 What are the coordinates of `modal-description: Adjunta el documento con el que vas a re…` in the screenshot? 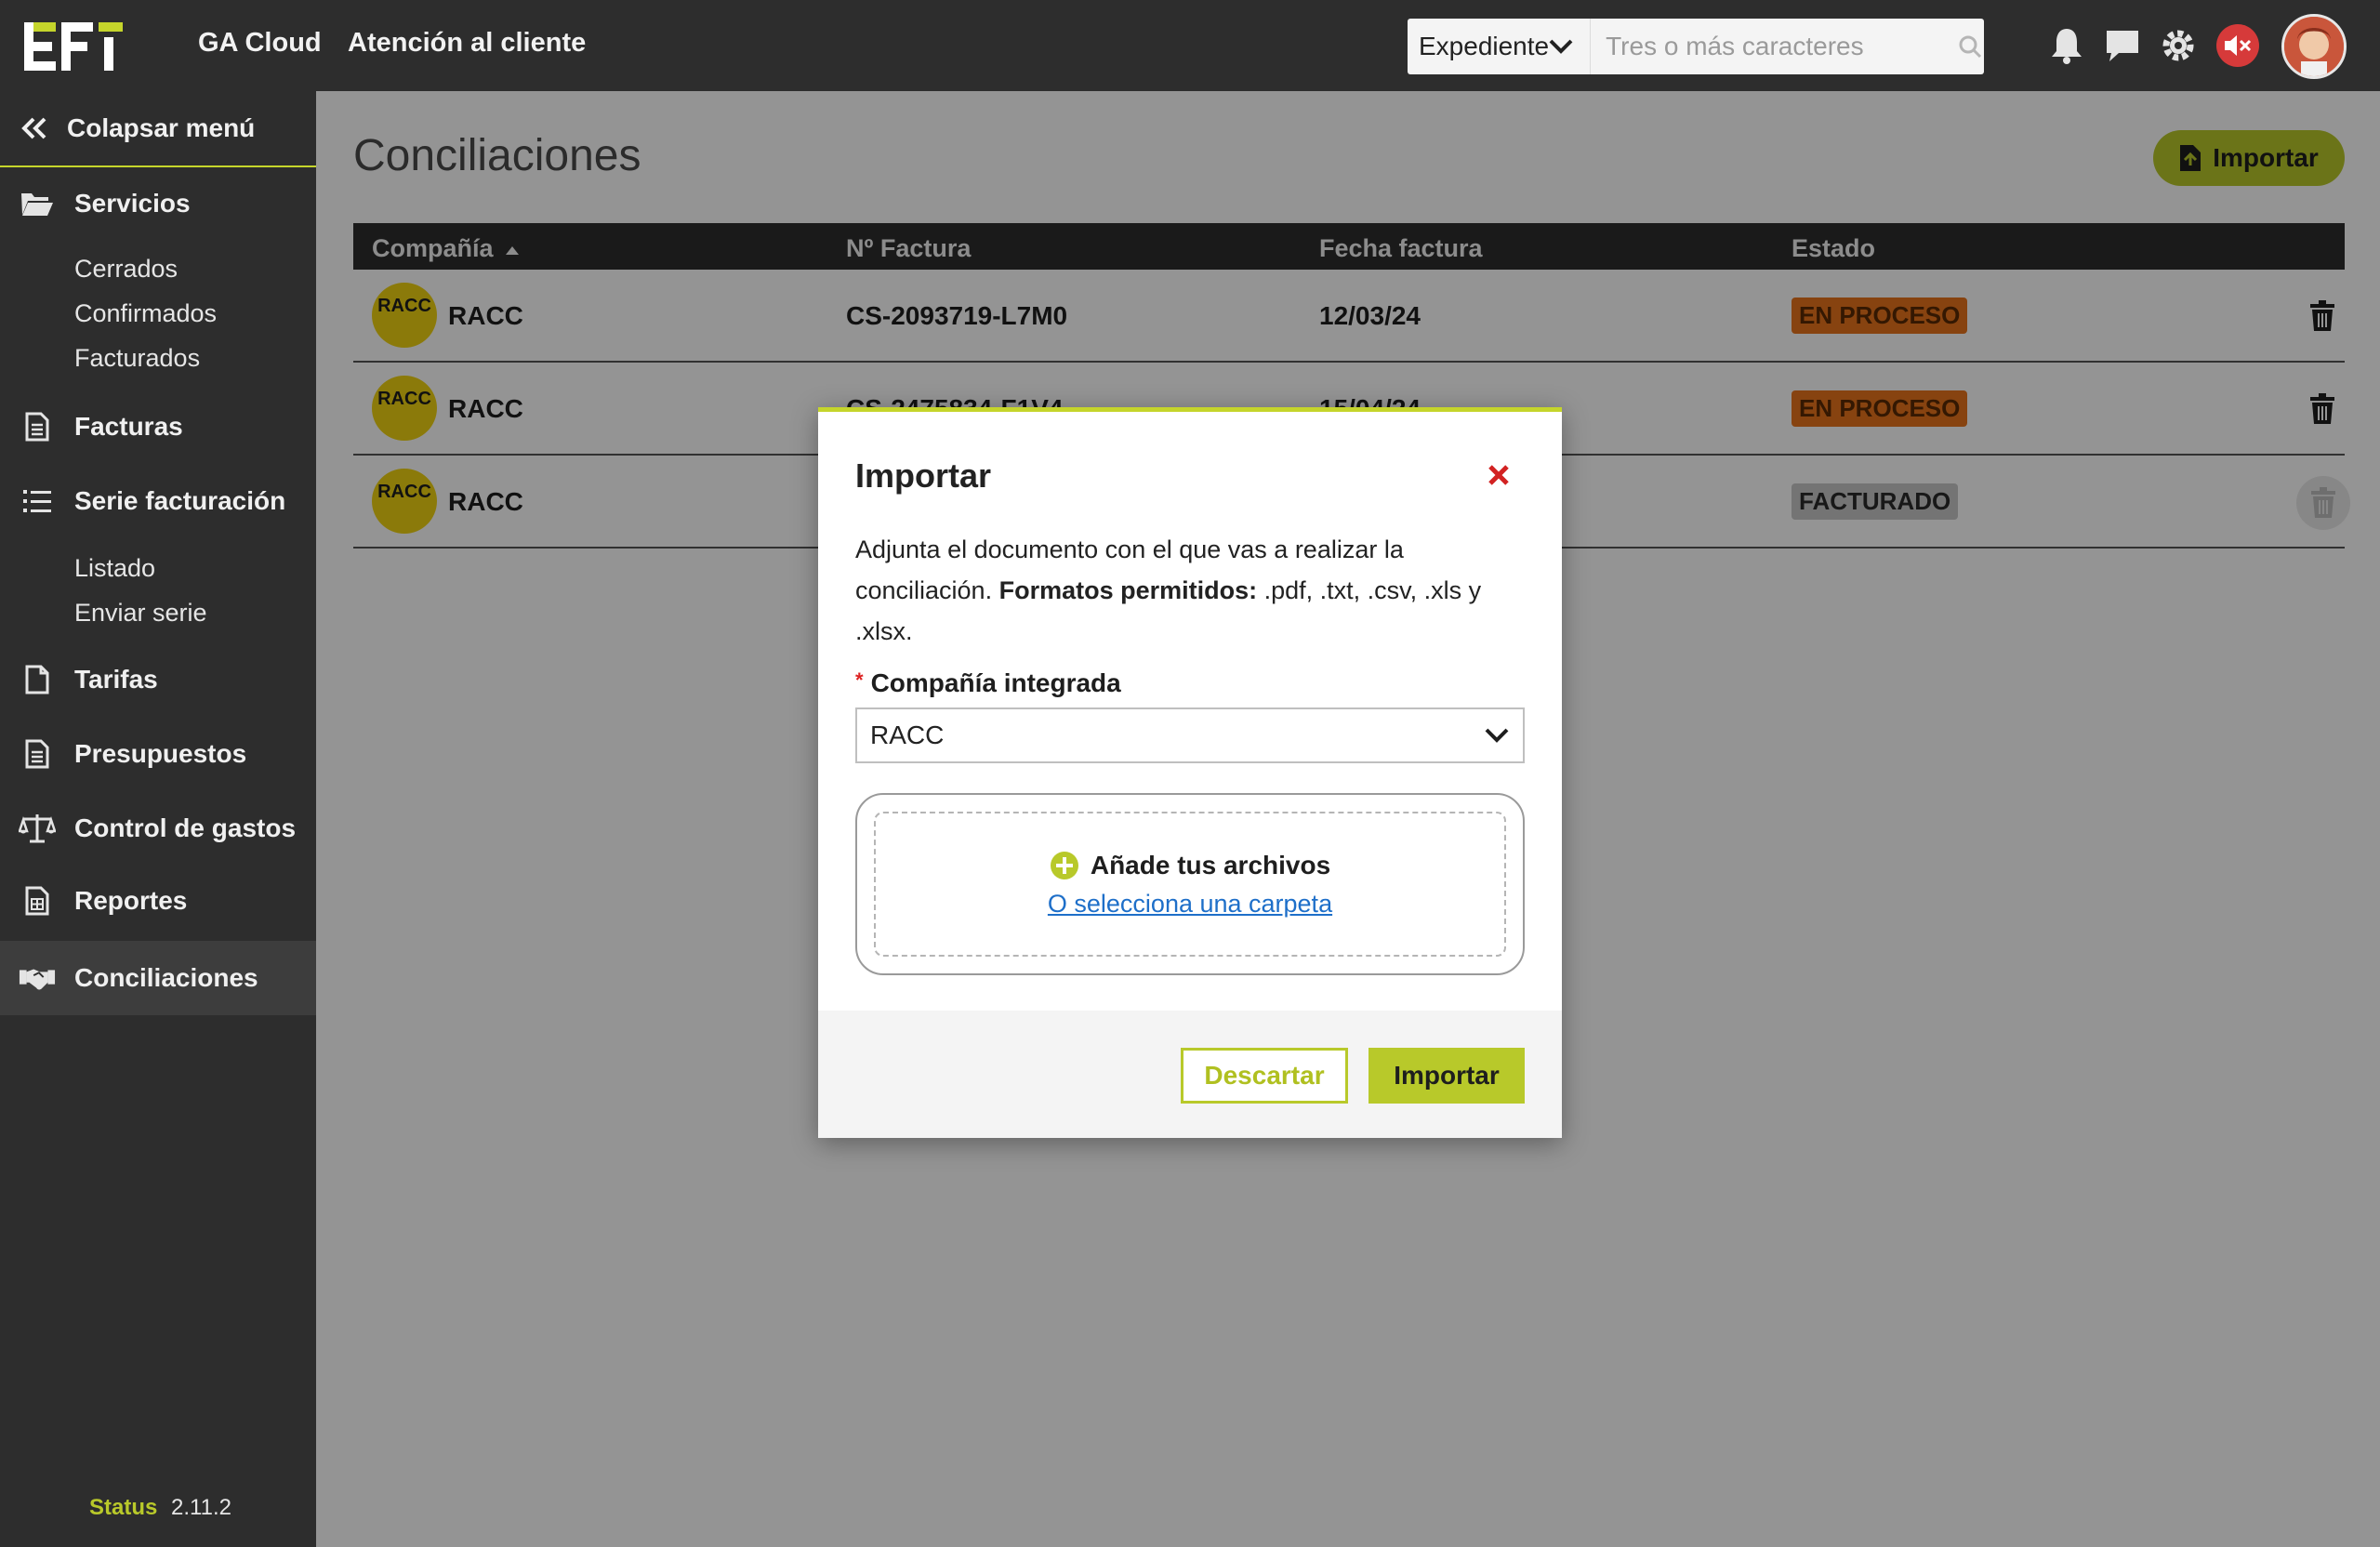 It's located at (1190, 590).